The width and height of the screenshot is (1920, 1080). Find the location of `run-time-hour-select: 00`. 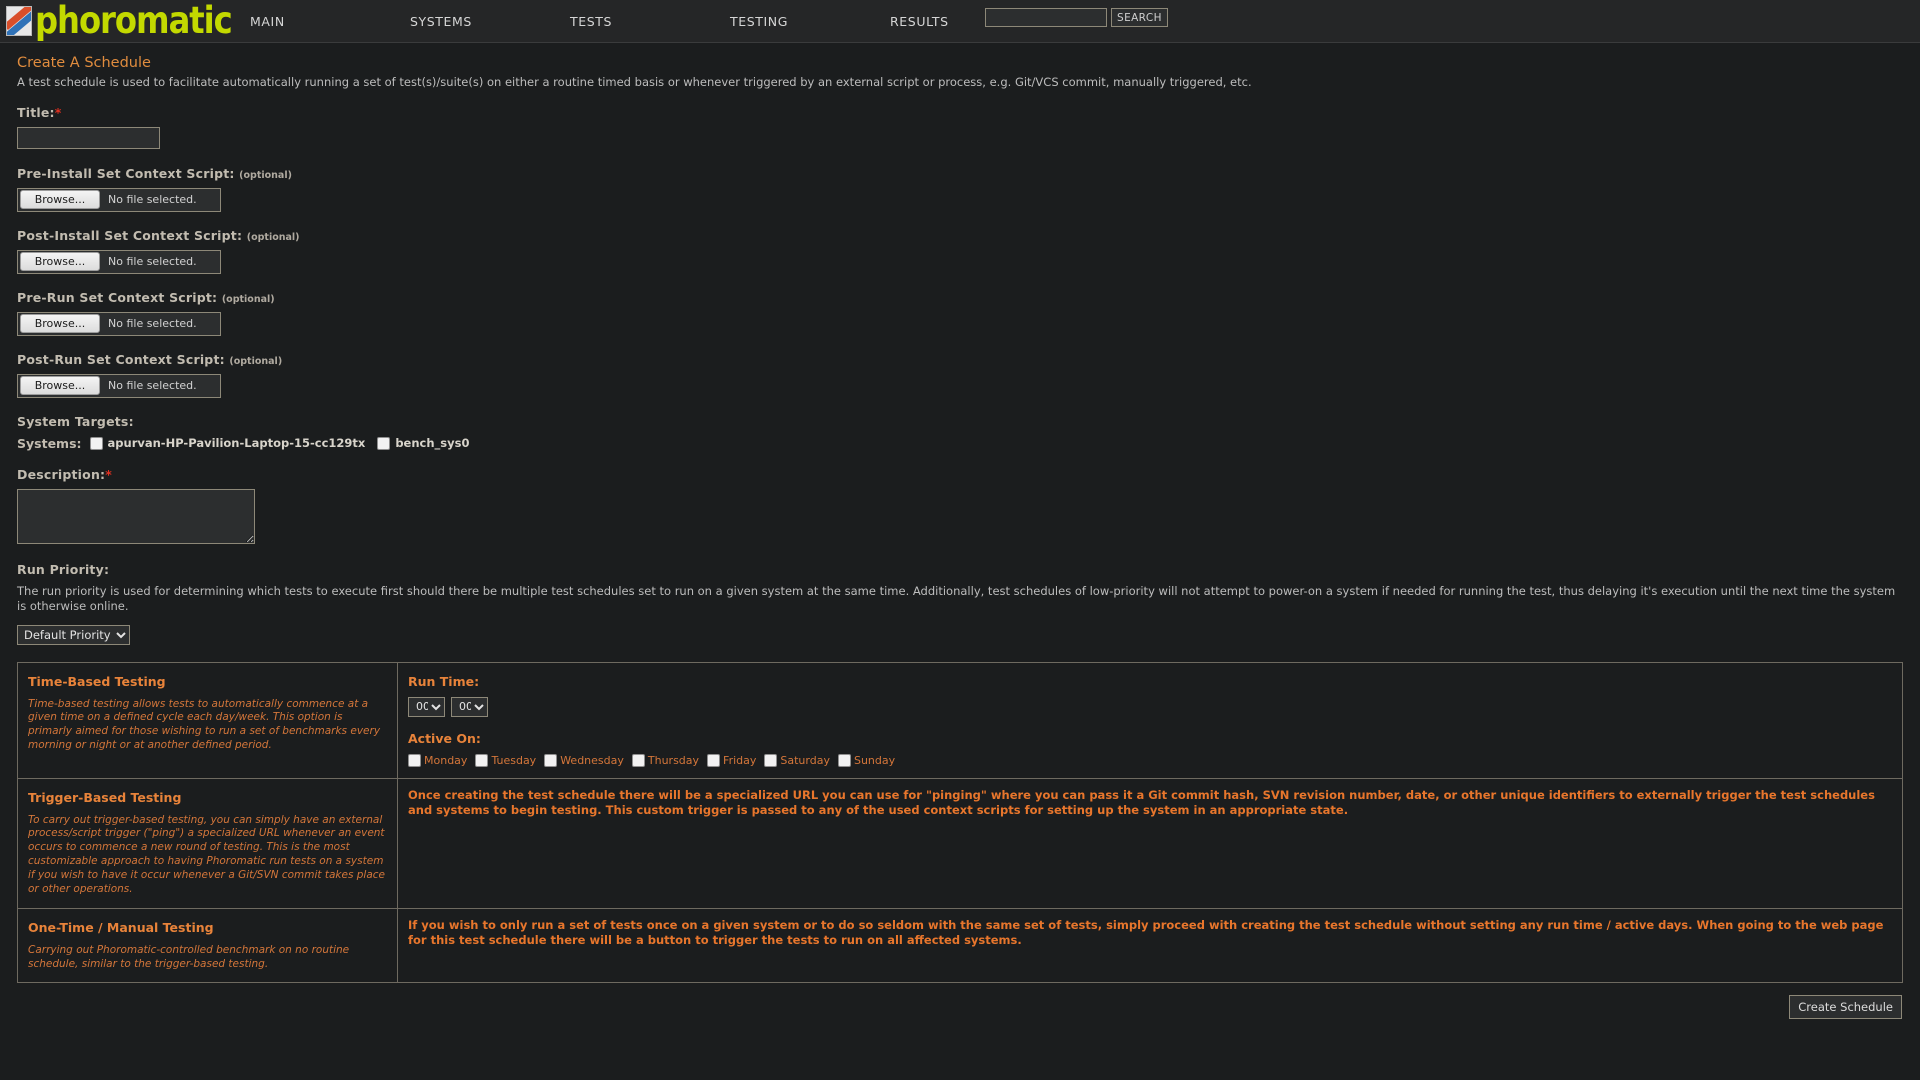

run-time-hour-select: 00 is located at coordinates (426, 706).